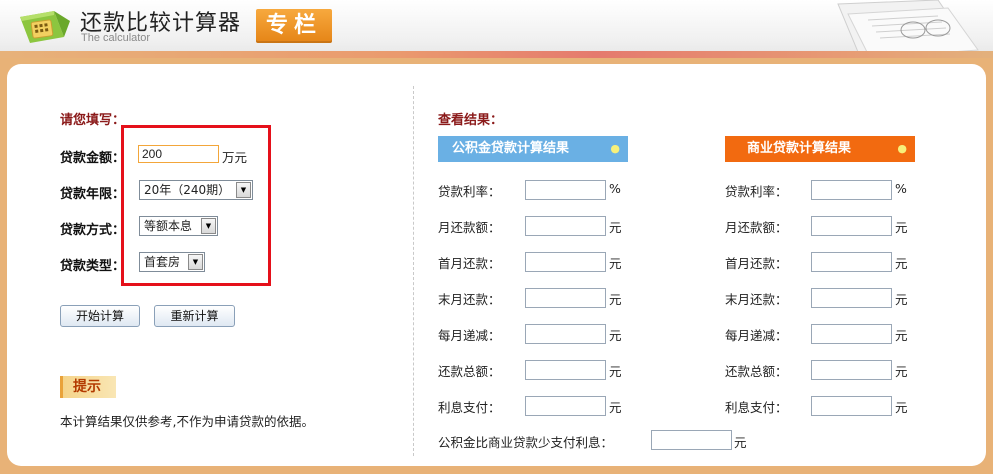  Describe the element at coordinates (100, 316) in the screenshot. I see `calculate-button: 开始计算` at that location.